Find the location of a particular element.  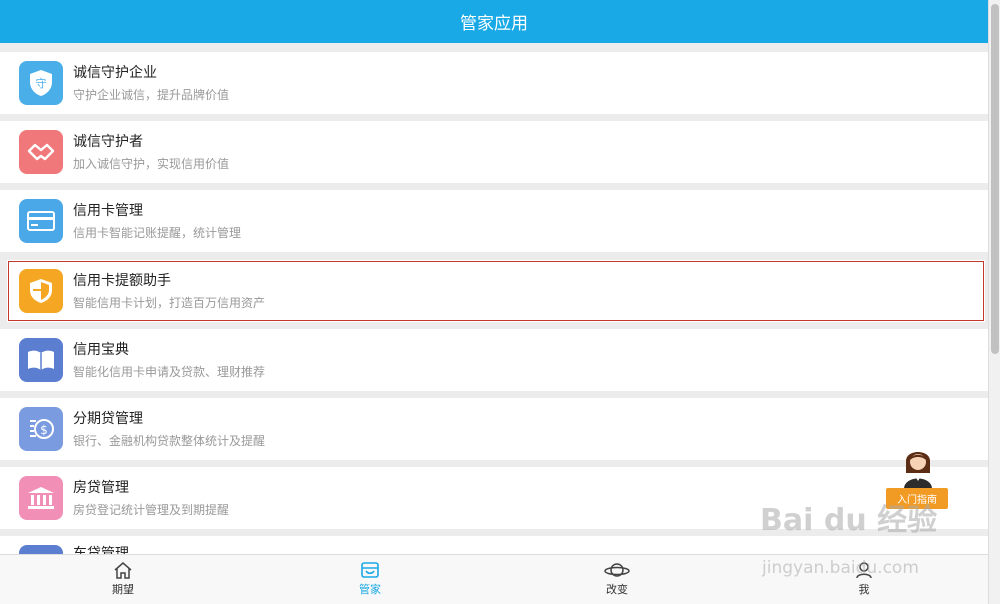

list-item: 信用宝典 智能化信用卡申请及贷款、理财推荐 is located at coordinates (494, 360).